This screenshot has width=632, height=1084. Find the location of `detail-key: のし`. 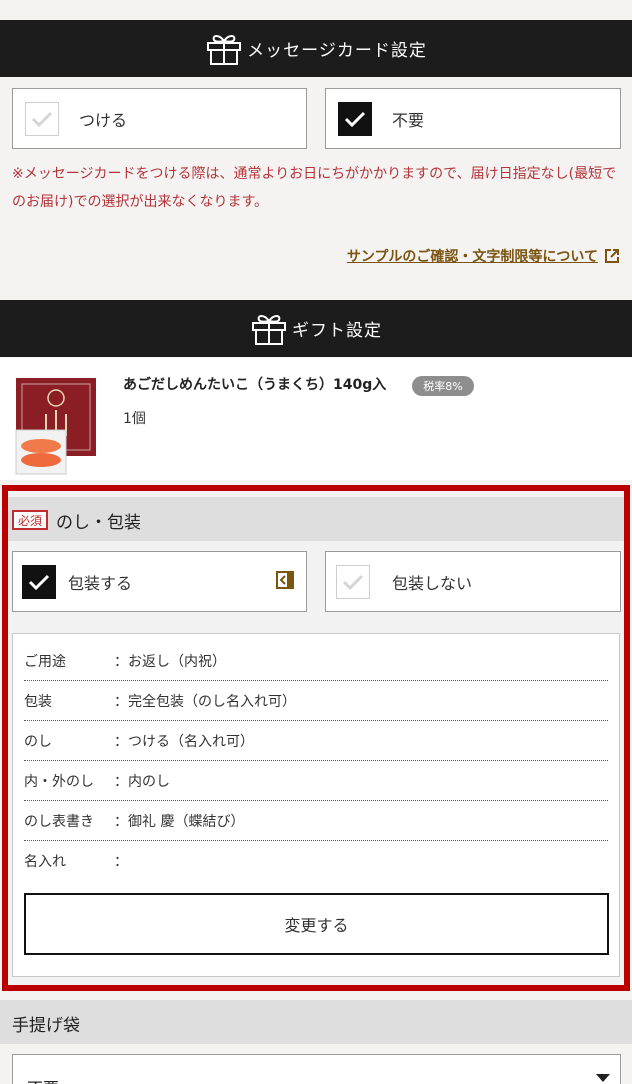

detail-key: のし is located at coordinates (38, 741).